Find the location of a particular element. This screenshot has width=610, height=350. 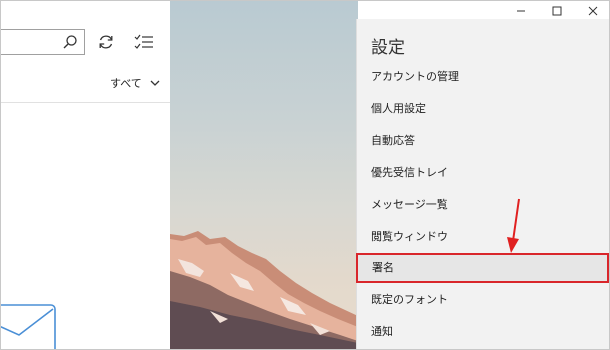

maximize-icon is located at coordinates (557, 11).